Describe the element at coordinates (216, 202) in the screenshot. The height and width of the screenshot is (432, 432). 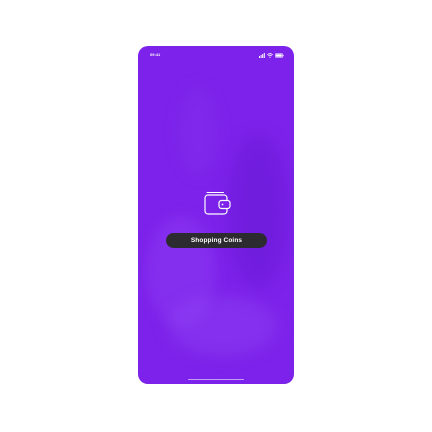
I see `wallet-icon` at that location.